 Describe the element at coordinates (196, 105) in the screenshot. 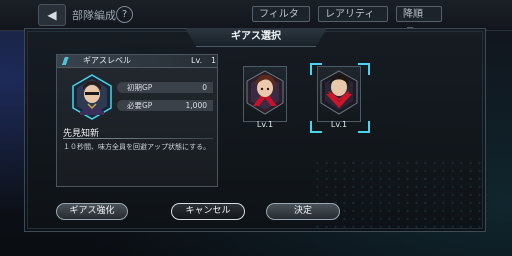

I see `required-gp-value: 1,000` at that location.